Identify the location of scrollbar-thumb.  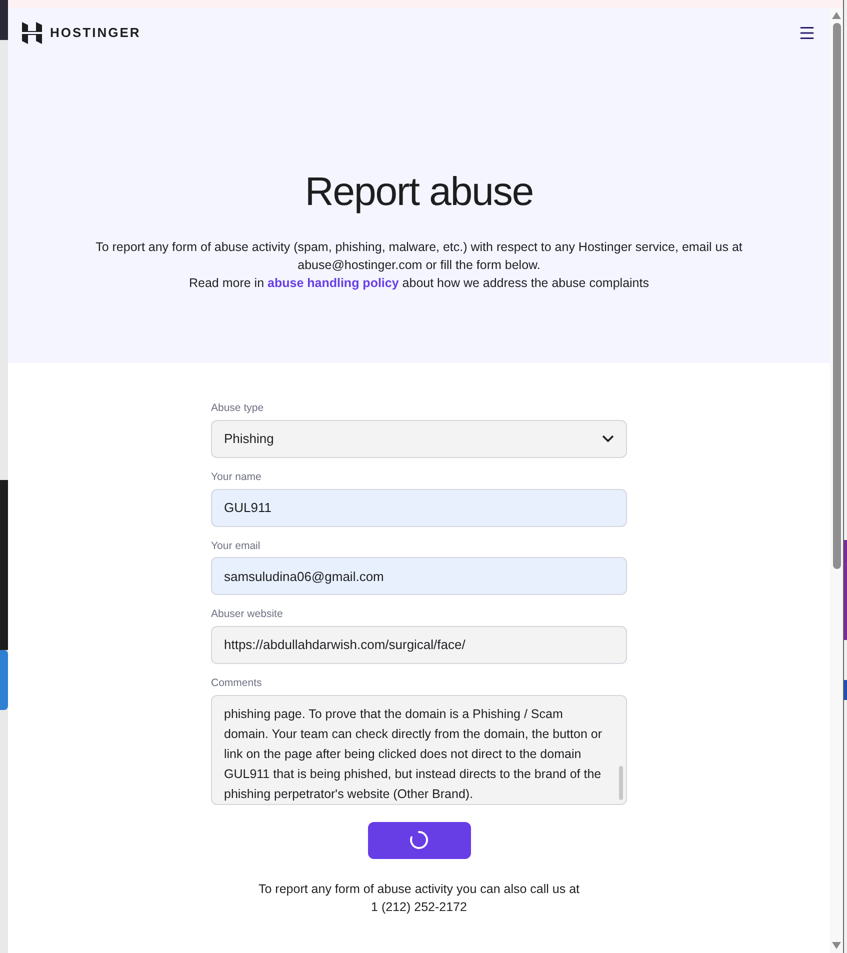
(836, 296).